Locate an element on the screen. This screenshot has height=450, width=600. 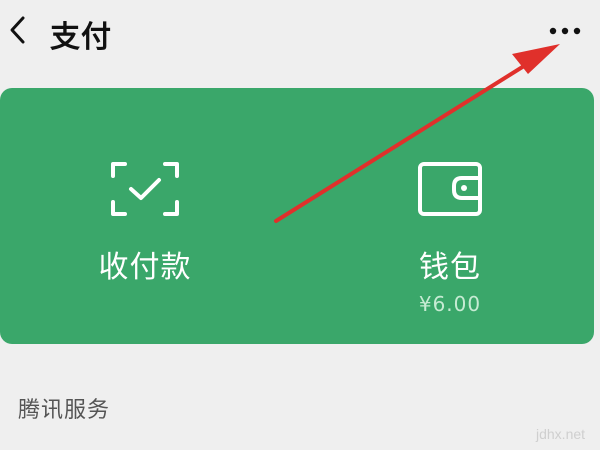
chevron-left-icon is located at coordinates (17, 30).